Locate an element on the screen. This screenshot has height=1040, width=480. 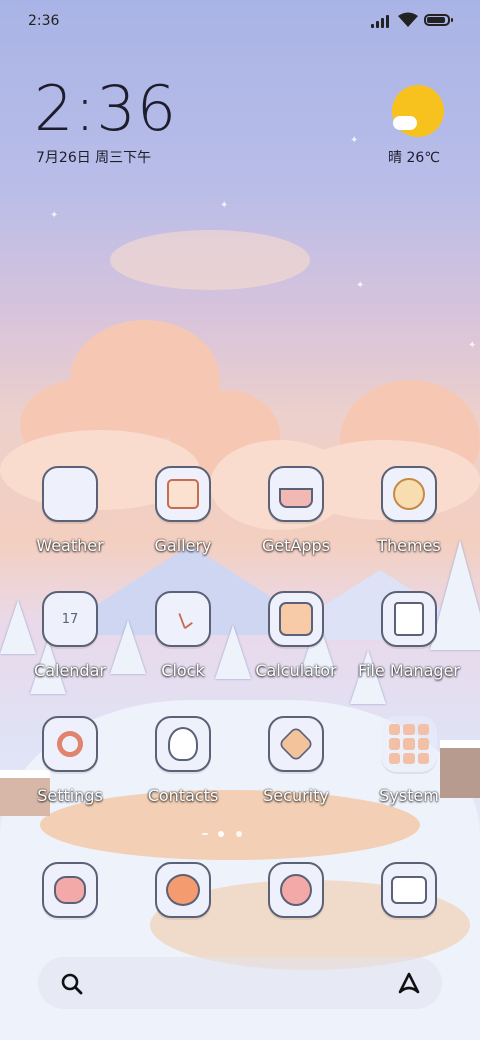
app-system-folder: System is located at coordinates (409, 760).